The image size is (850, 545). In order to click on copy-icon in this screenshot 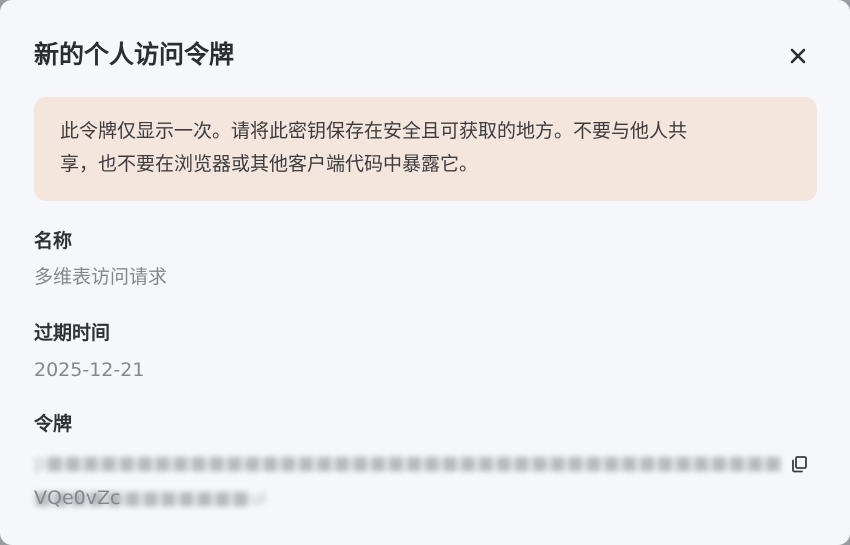, I will do `click(799, 464)`.